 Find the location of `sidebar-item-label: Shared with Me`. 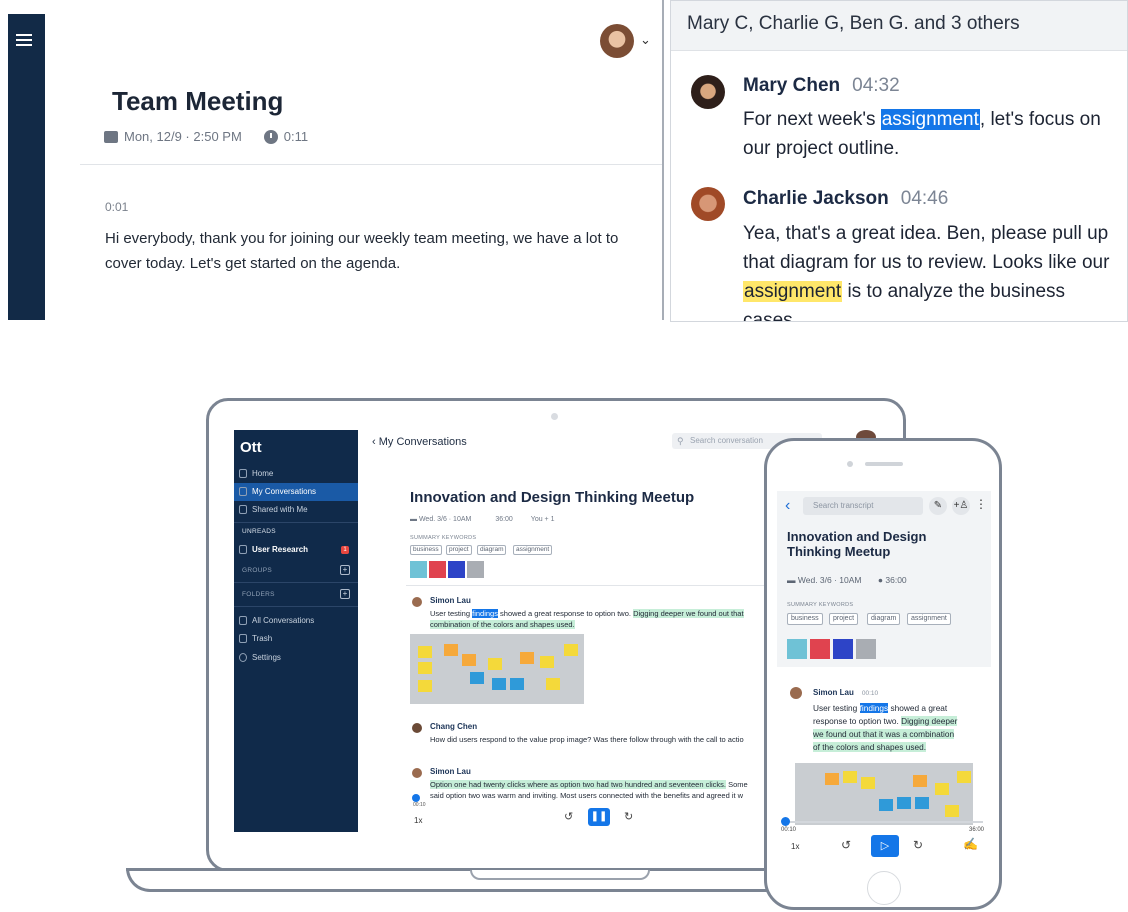

sidebar-item-label: Shared with Me is located at coordinates (280, 509).